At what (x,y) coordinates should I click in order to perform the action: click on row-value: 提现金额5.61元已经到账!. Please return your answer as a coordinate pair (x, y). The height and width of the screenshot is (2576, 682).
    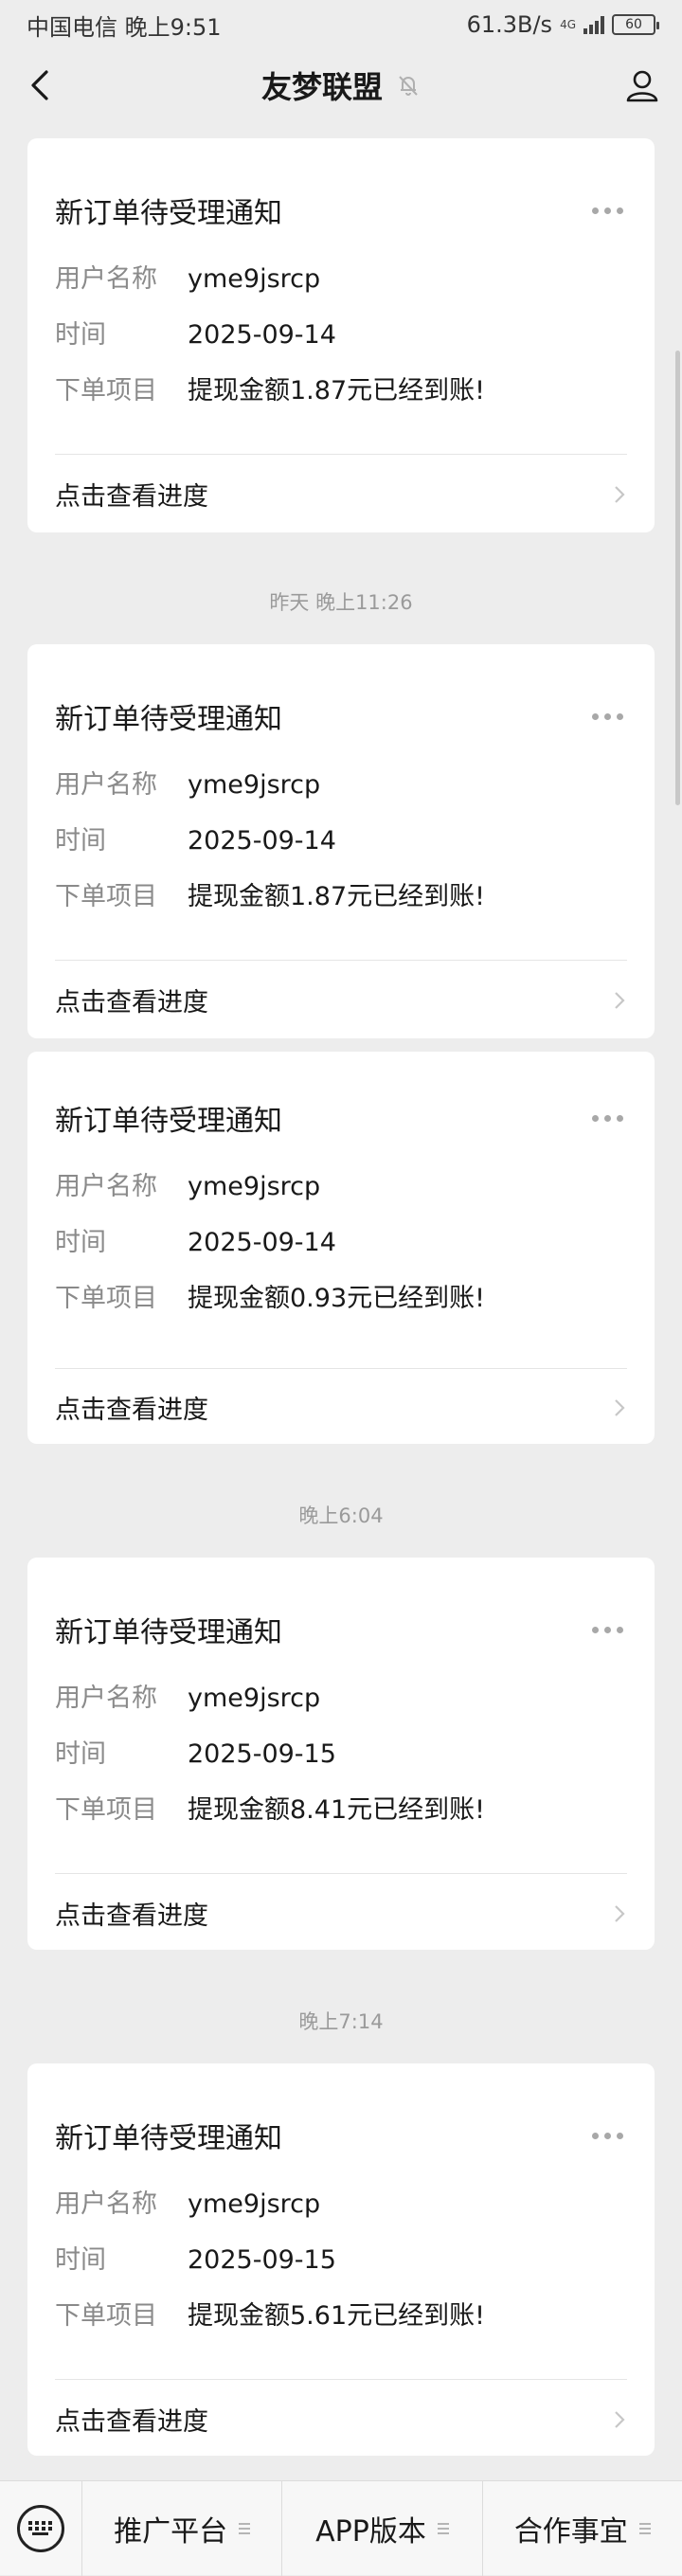
    Looking at the image, I should click on (336, 2316).